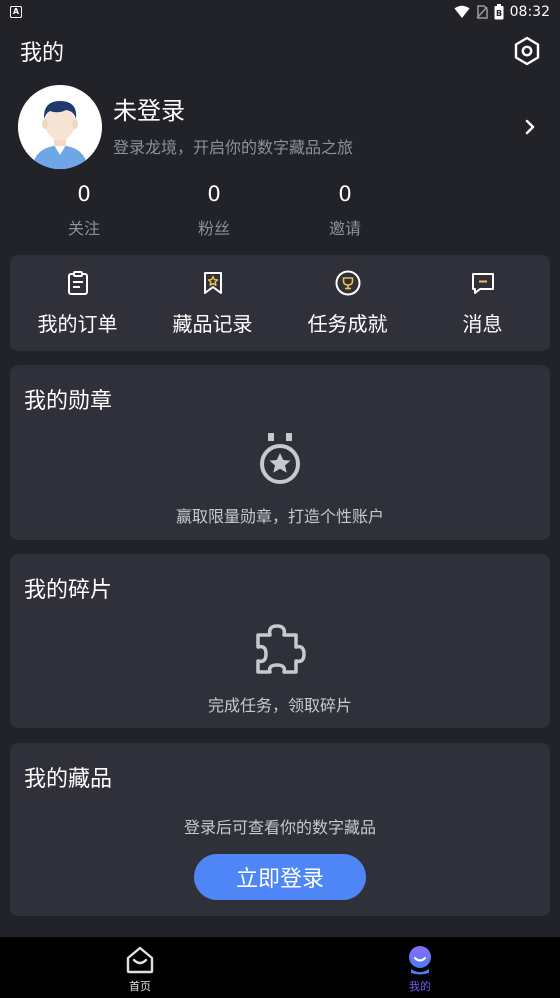  I want to click on profile-icon, so click(420, 960).